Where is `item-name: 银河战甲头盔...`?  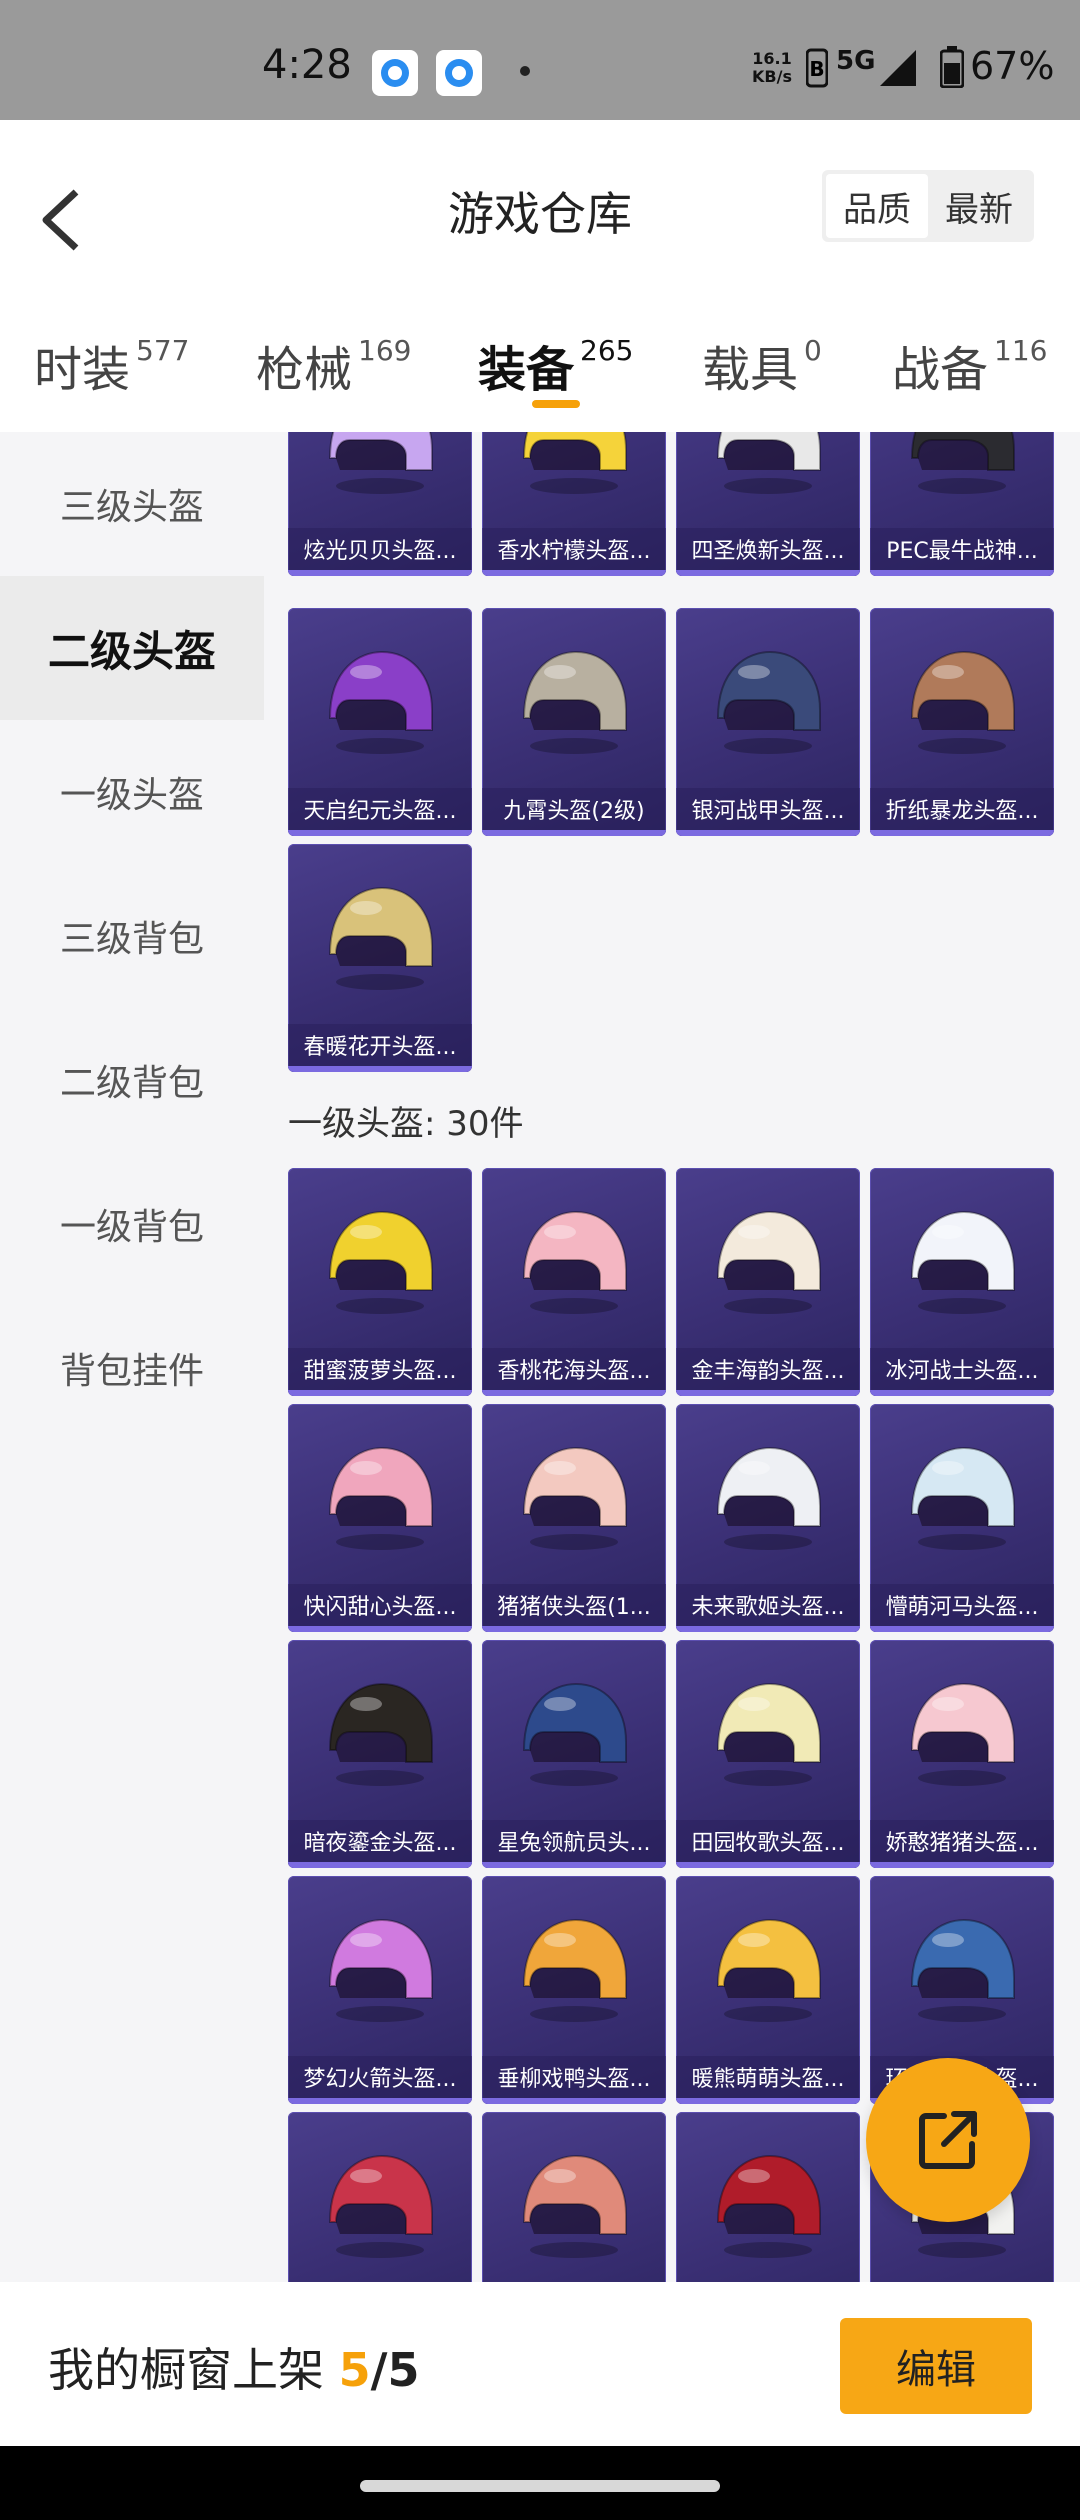 item-name: 银河战甲头盔... is located at coordinates (768, 812).